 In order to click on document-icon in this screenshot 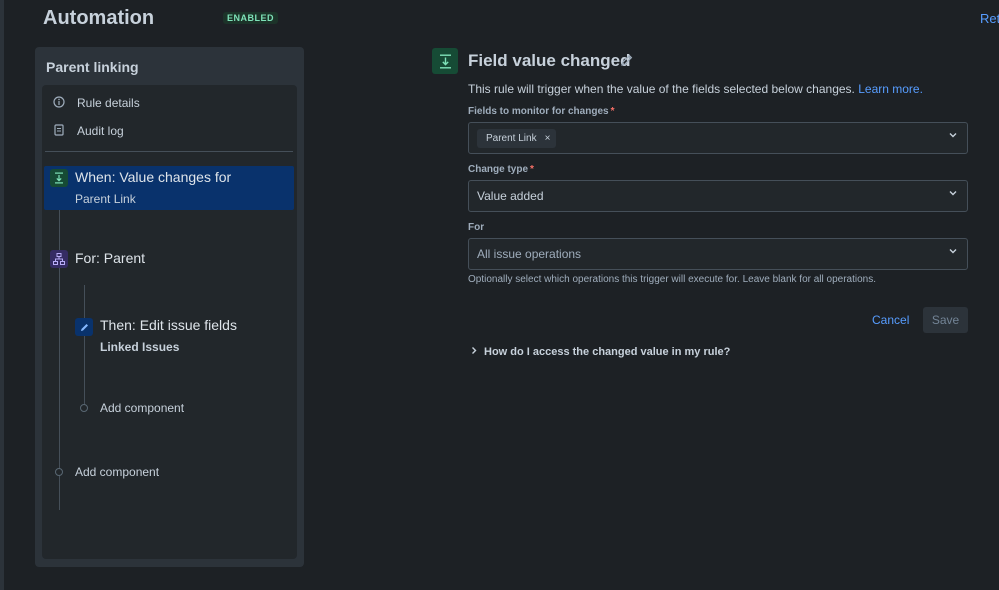, I will do `click(59, 131)`.